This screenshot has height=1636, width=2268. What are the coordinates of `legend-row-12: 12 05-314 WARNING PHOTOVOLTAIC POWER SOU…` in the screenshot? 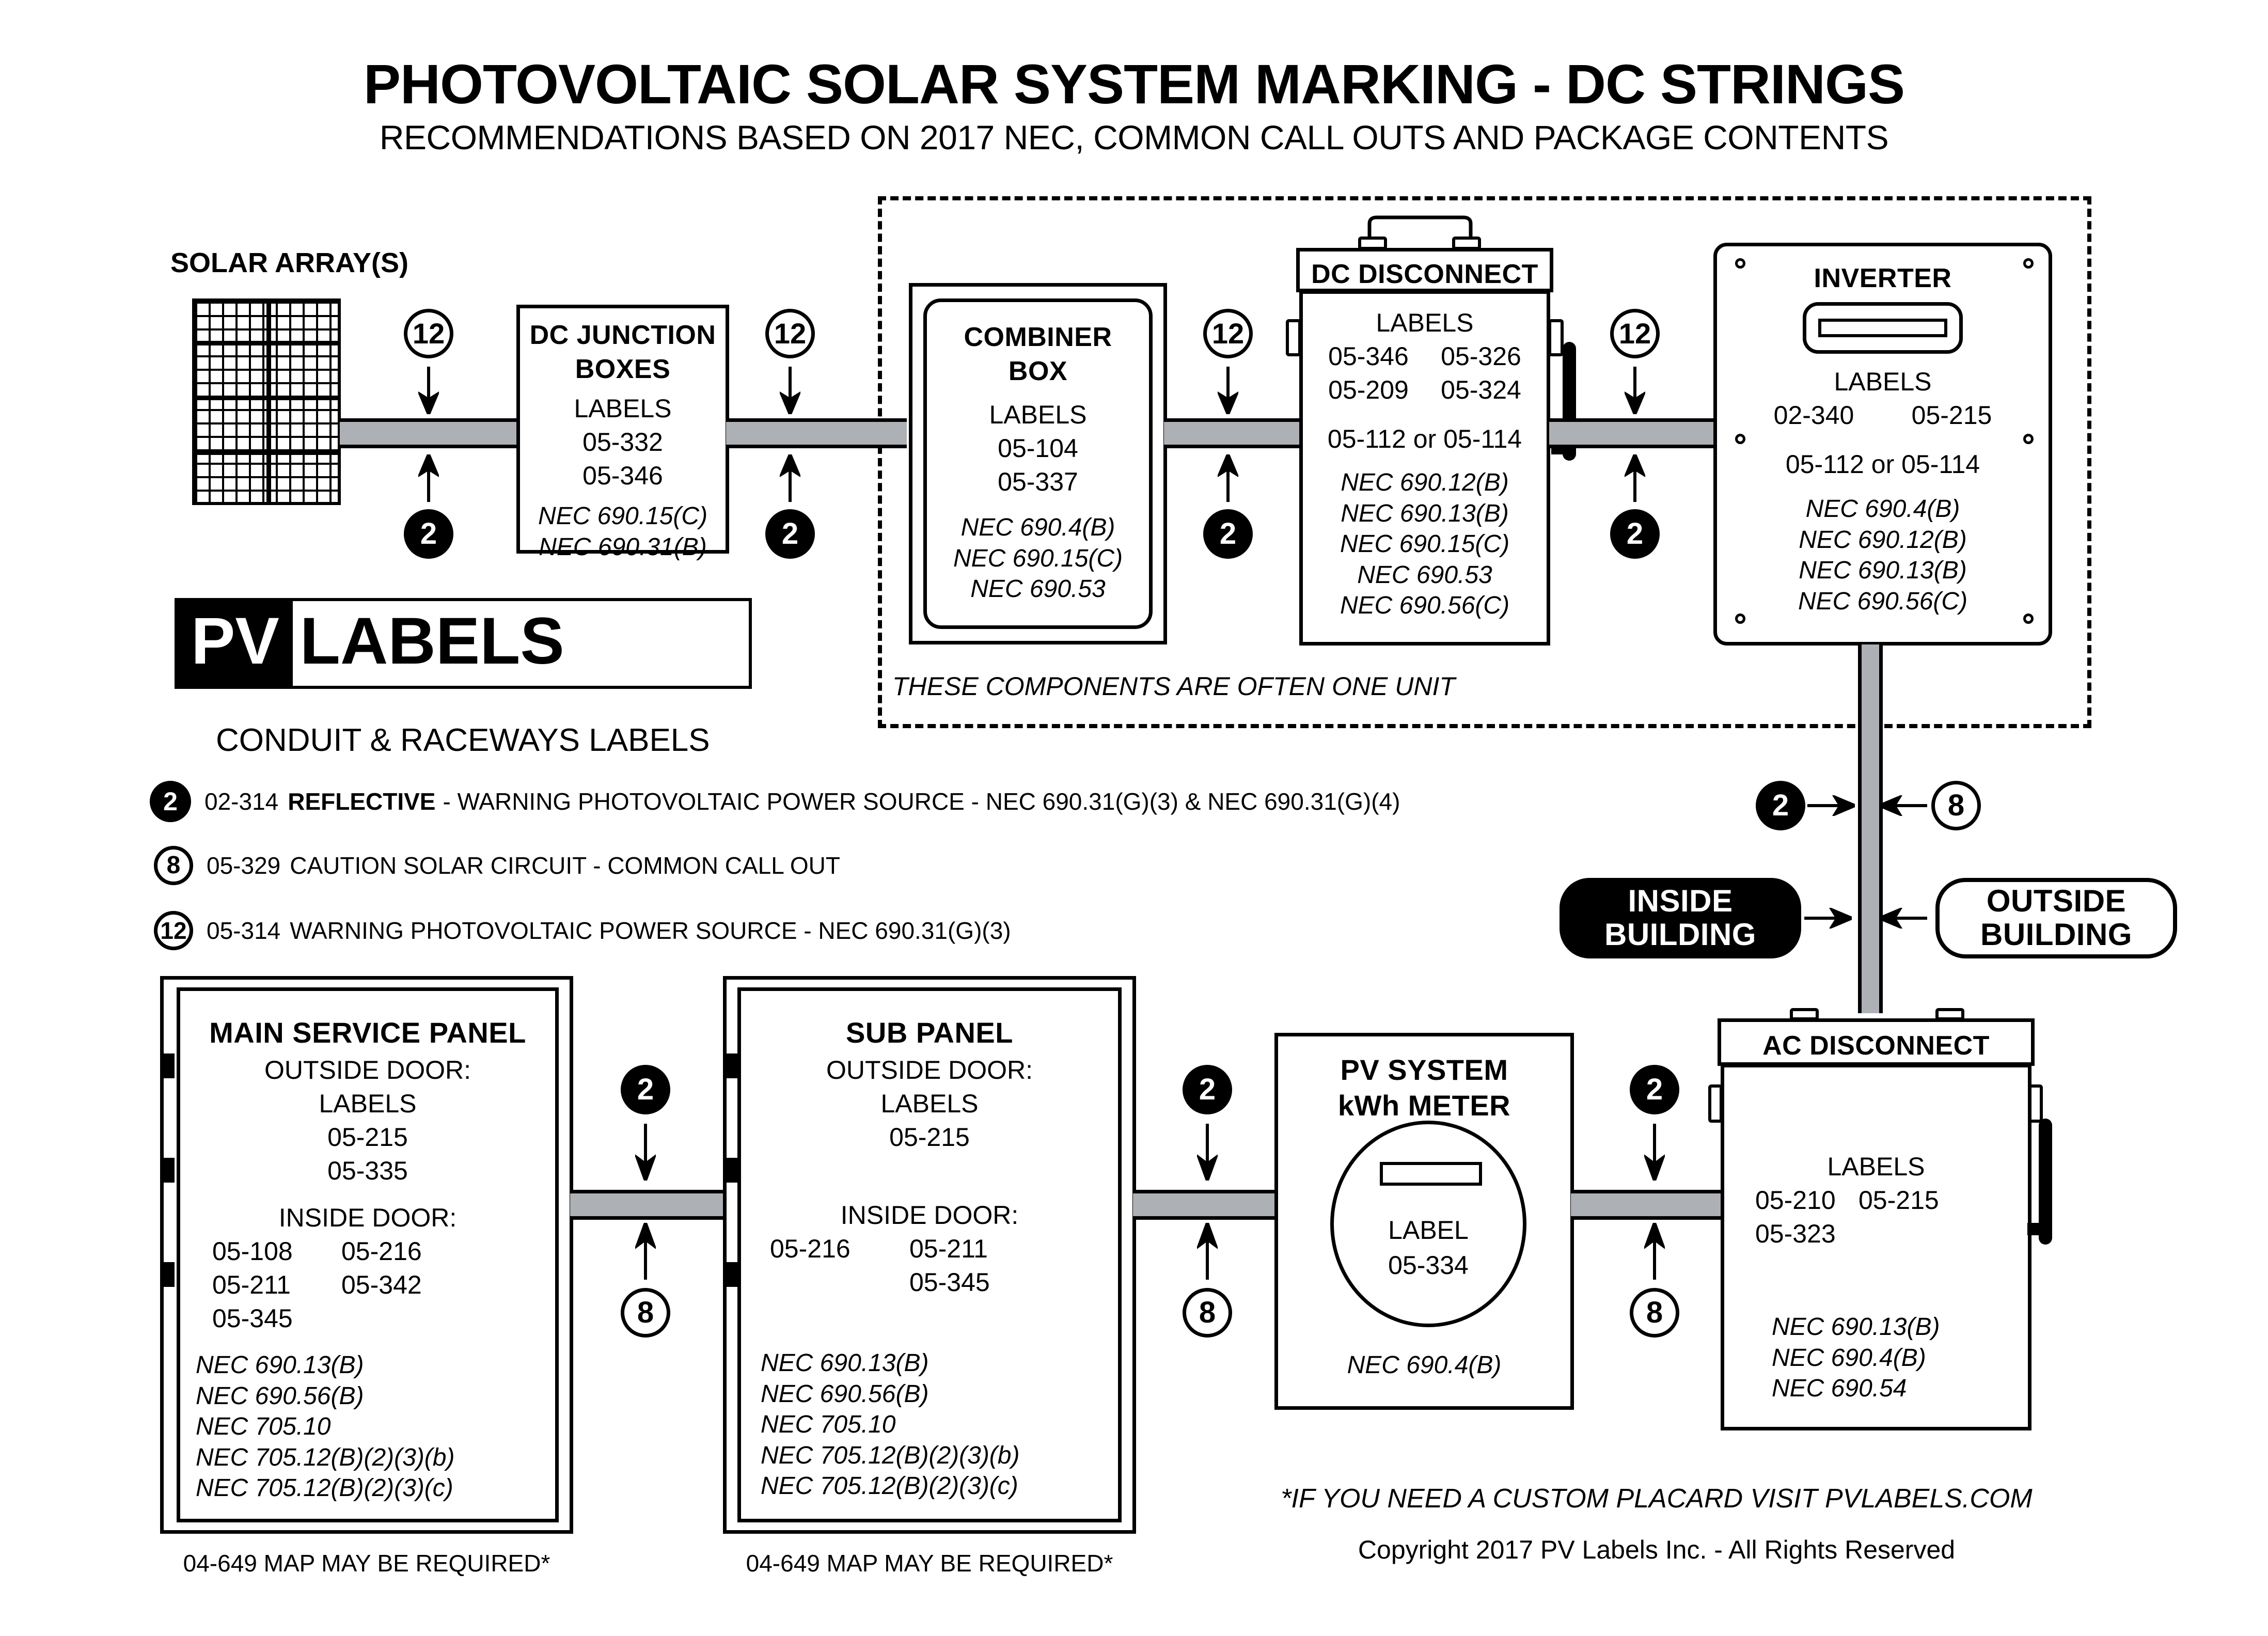 It's located at (582, 931).